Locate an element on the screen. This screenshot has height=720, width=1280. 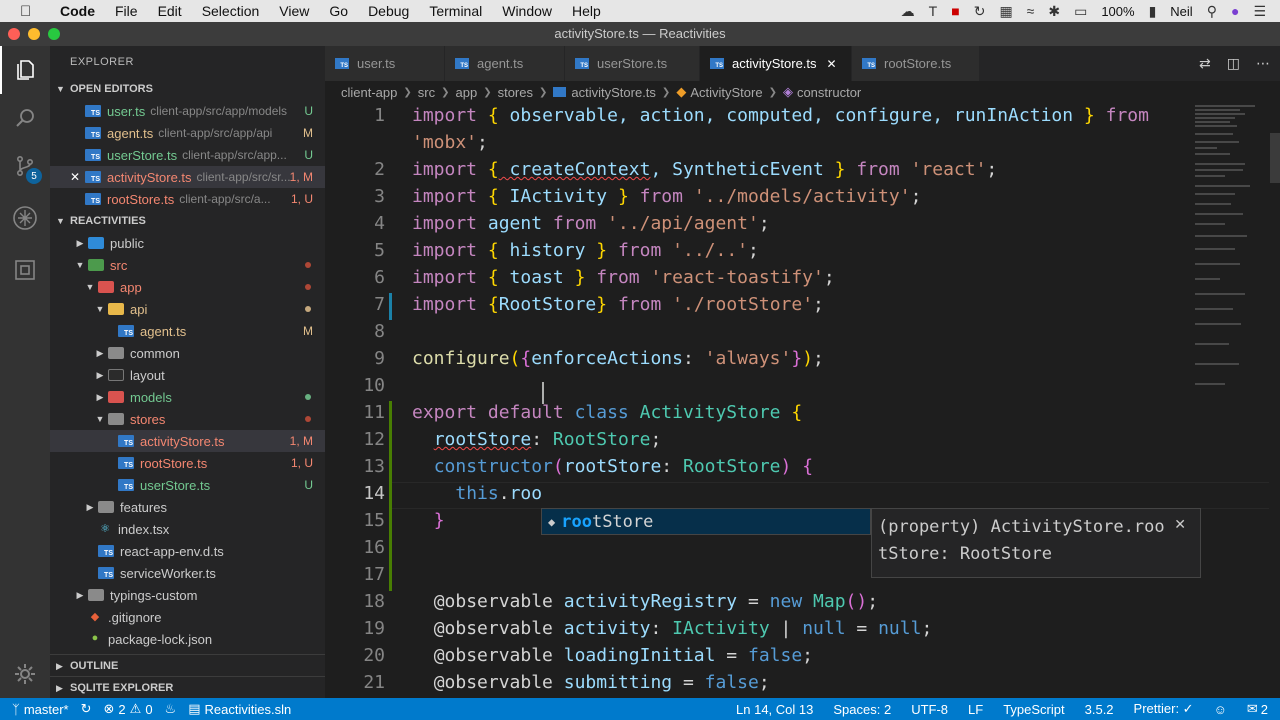
tree-file-index: ⚛ index.tsx is located at coordinates (187, 529).